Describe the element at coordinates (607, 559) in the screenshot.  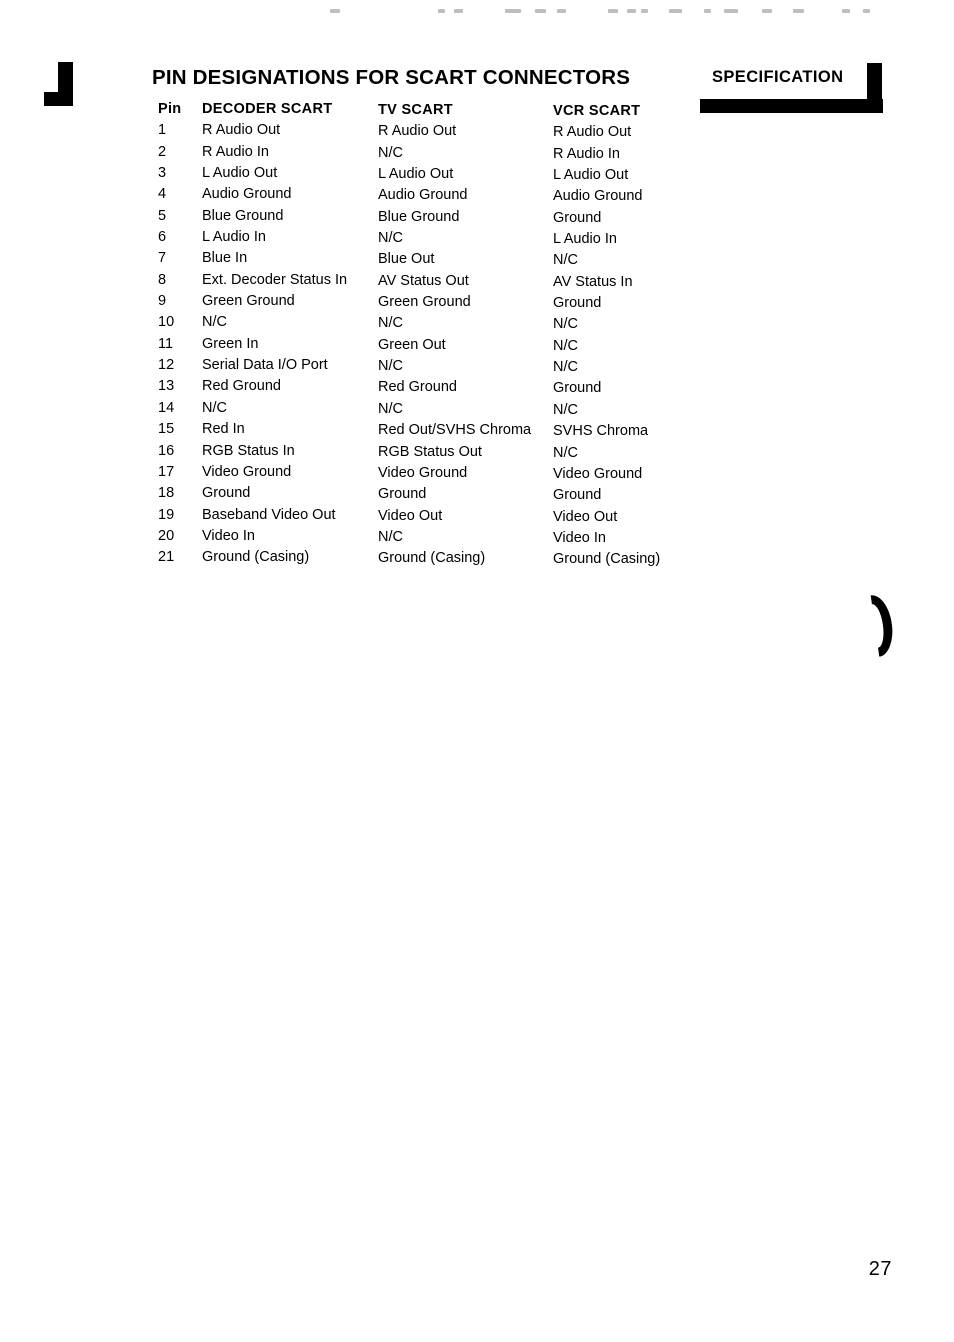
I see `cell-vcr: Ground (Casing)` at that location.